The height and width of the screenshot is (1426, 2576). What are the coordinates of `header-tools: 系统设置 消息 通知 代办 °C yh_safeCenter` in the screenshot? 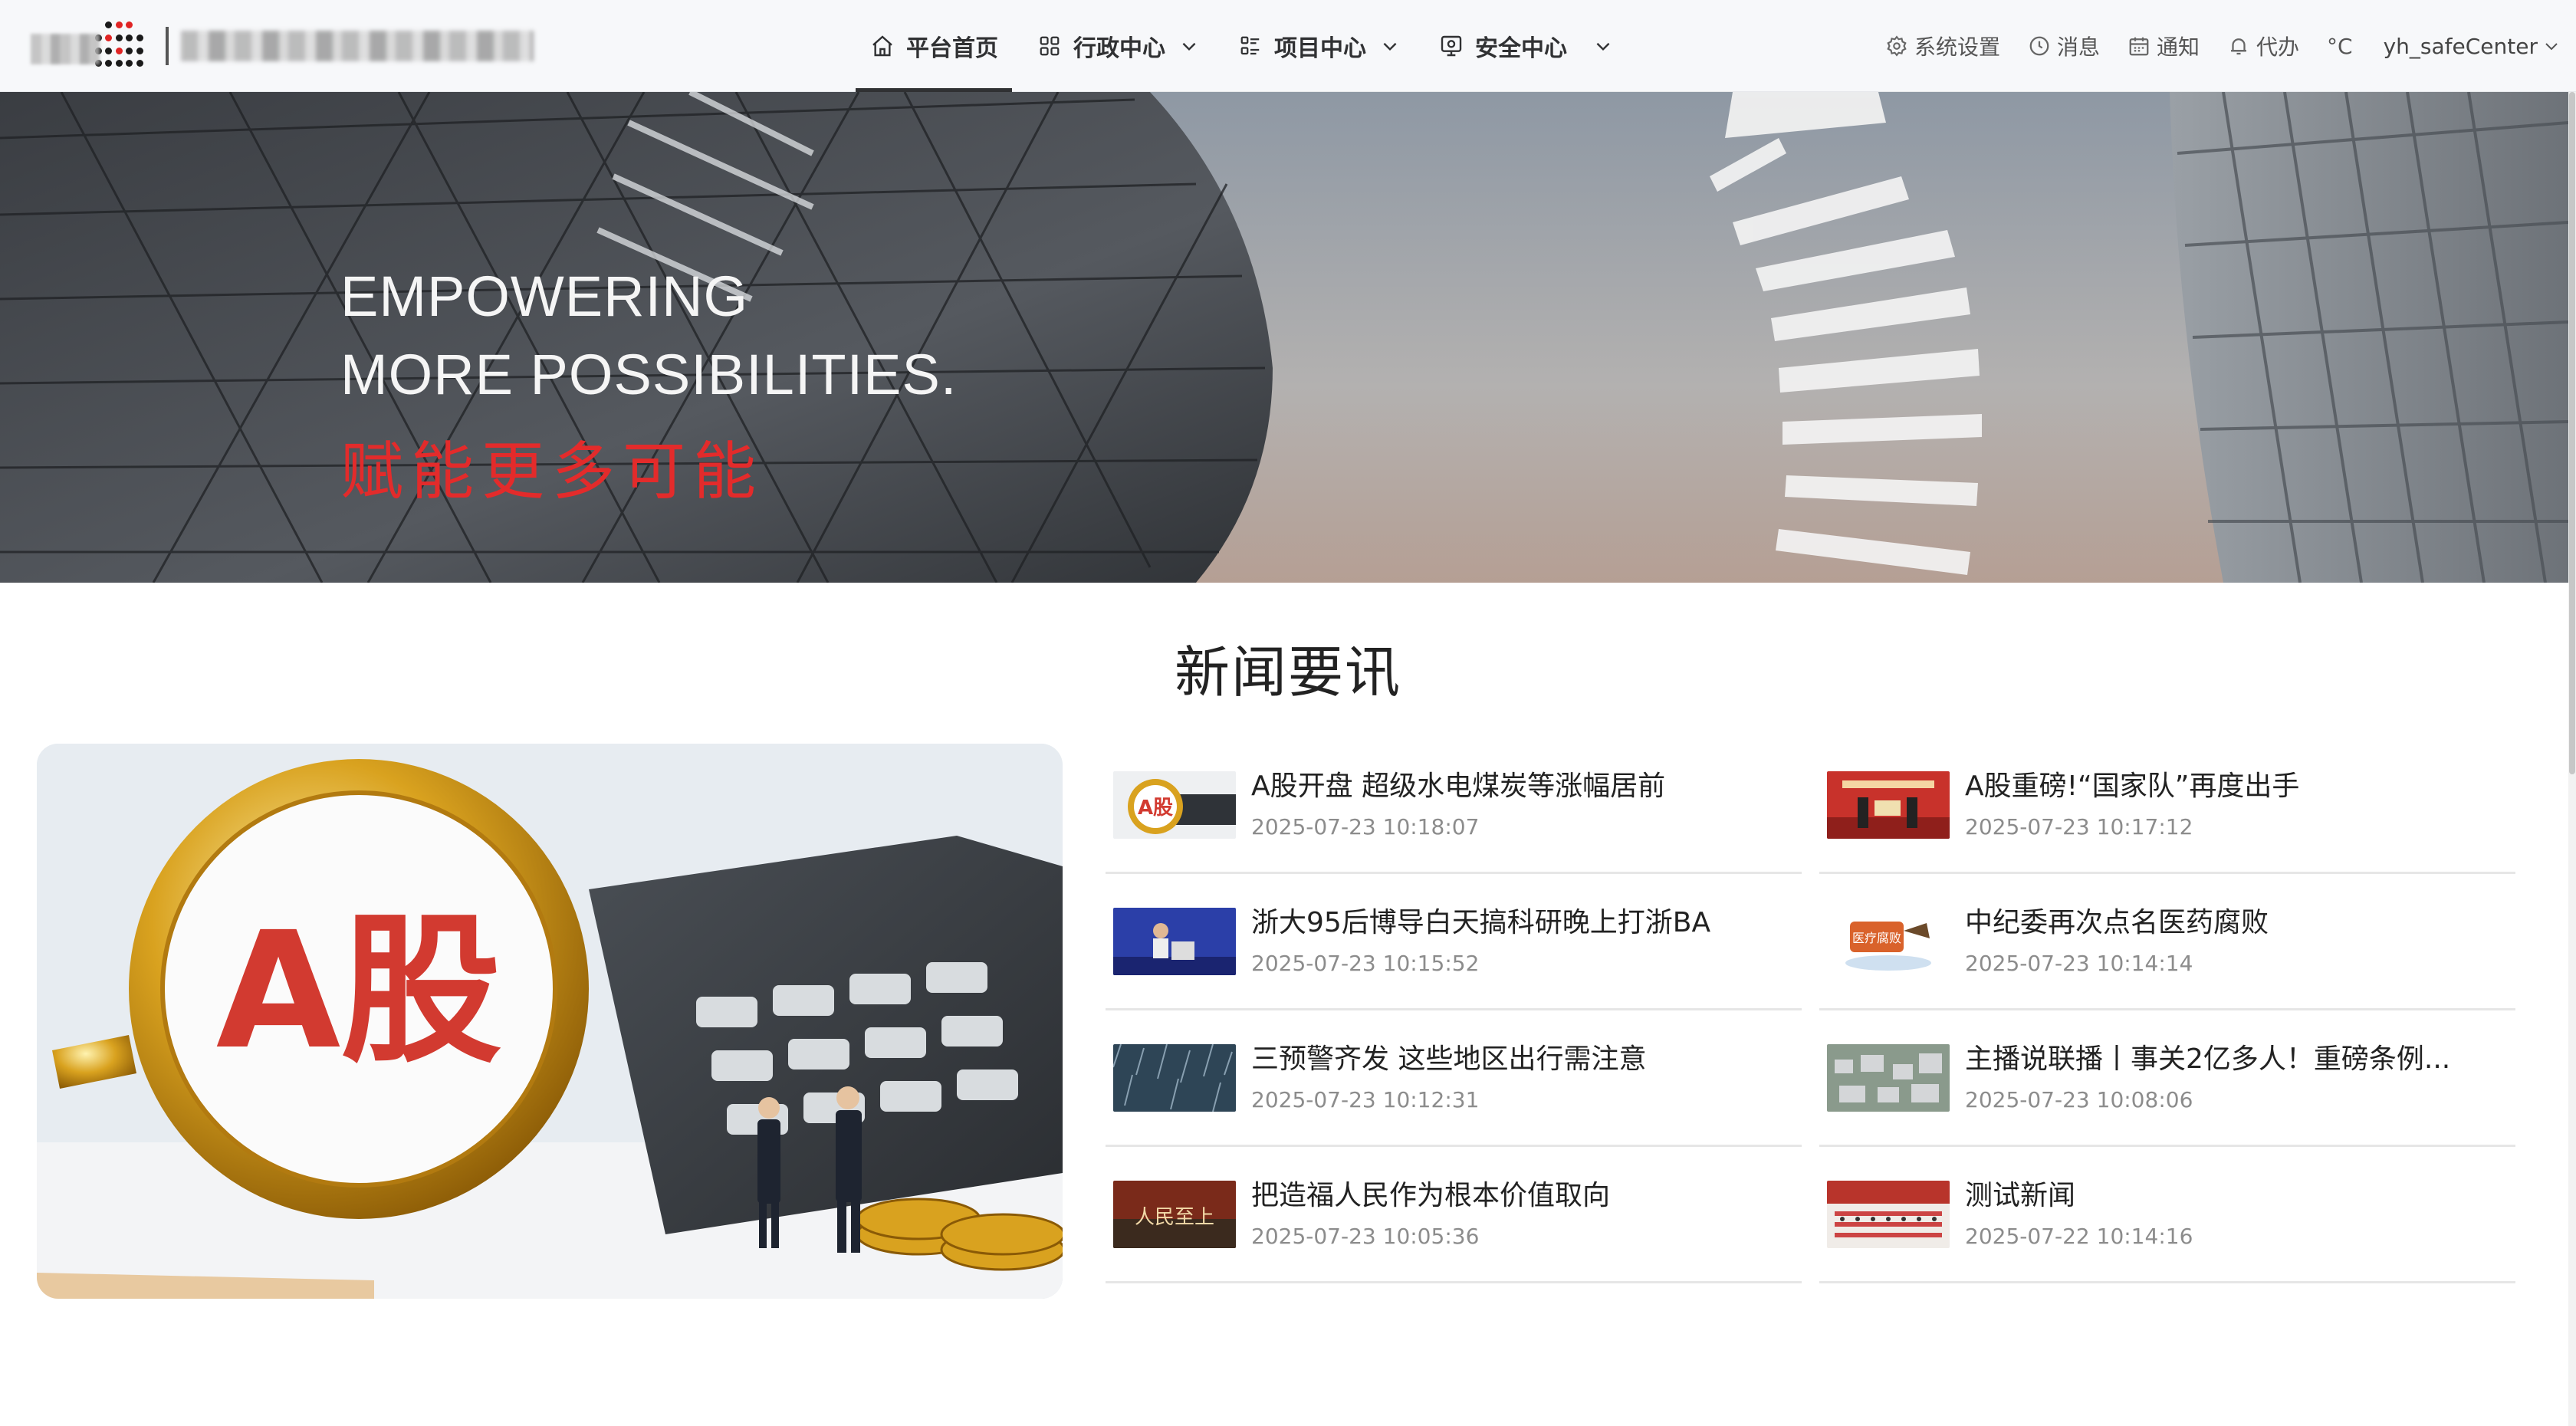 It's located at (2209, 46).